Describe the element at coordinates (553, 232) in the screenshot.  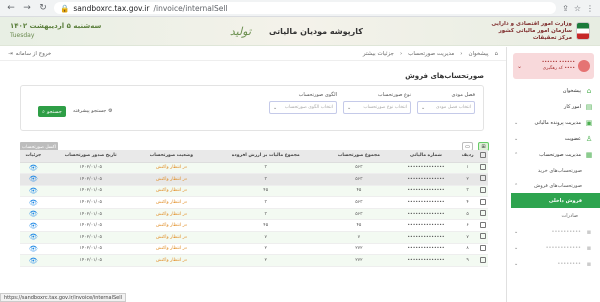
I see `sidebar-item-disabled-1: ⌄ •••••••••• ▪` at that location.